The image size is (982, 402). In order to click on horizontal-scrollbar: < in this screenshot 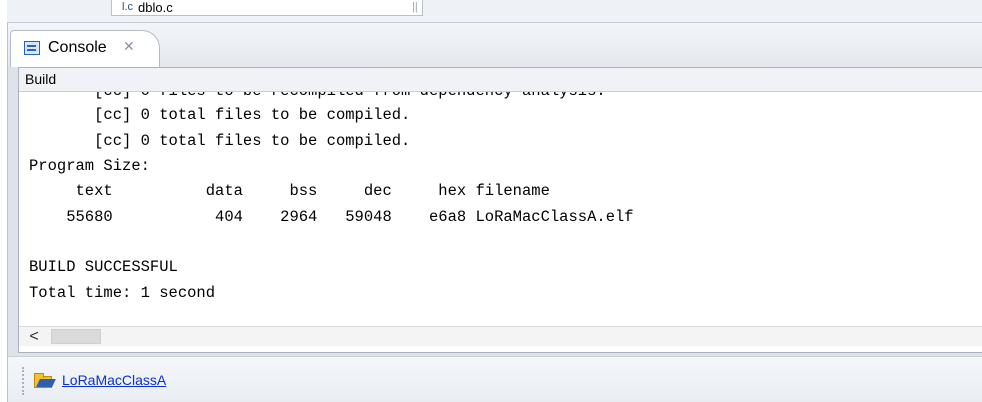, I will do `click(500, 336)`.